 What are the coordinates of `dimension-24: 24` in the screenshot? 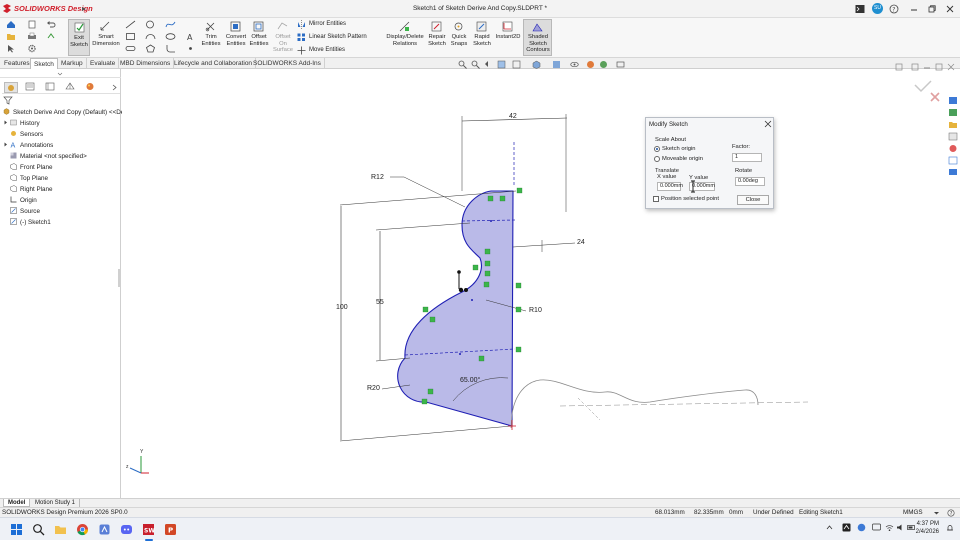 It's located at (581, 242).